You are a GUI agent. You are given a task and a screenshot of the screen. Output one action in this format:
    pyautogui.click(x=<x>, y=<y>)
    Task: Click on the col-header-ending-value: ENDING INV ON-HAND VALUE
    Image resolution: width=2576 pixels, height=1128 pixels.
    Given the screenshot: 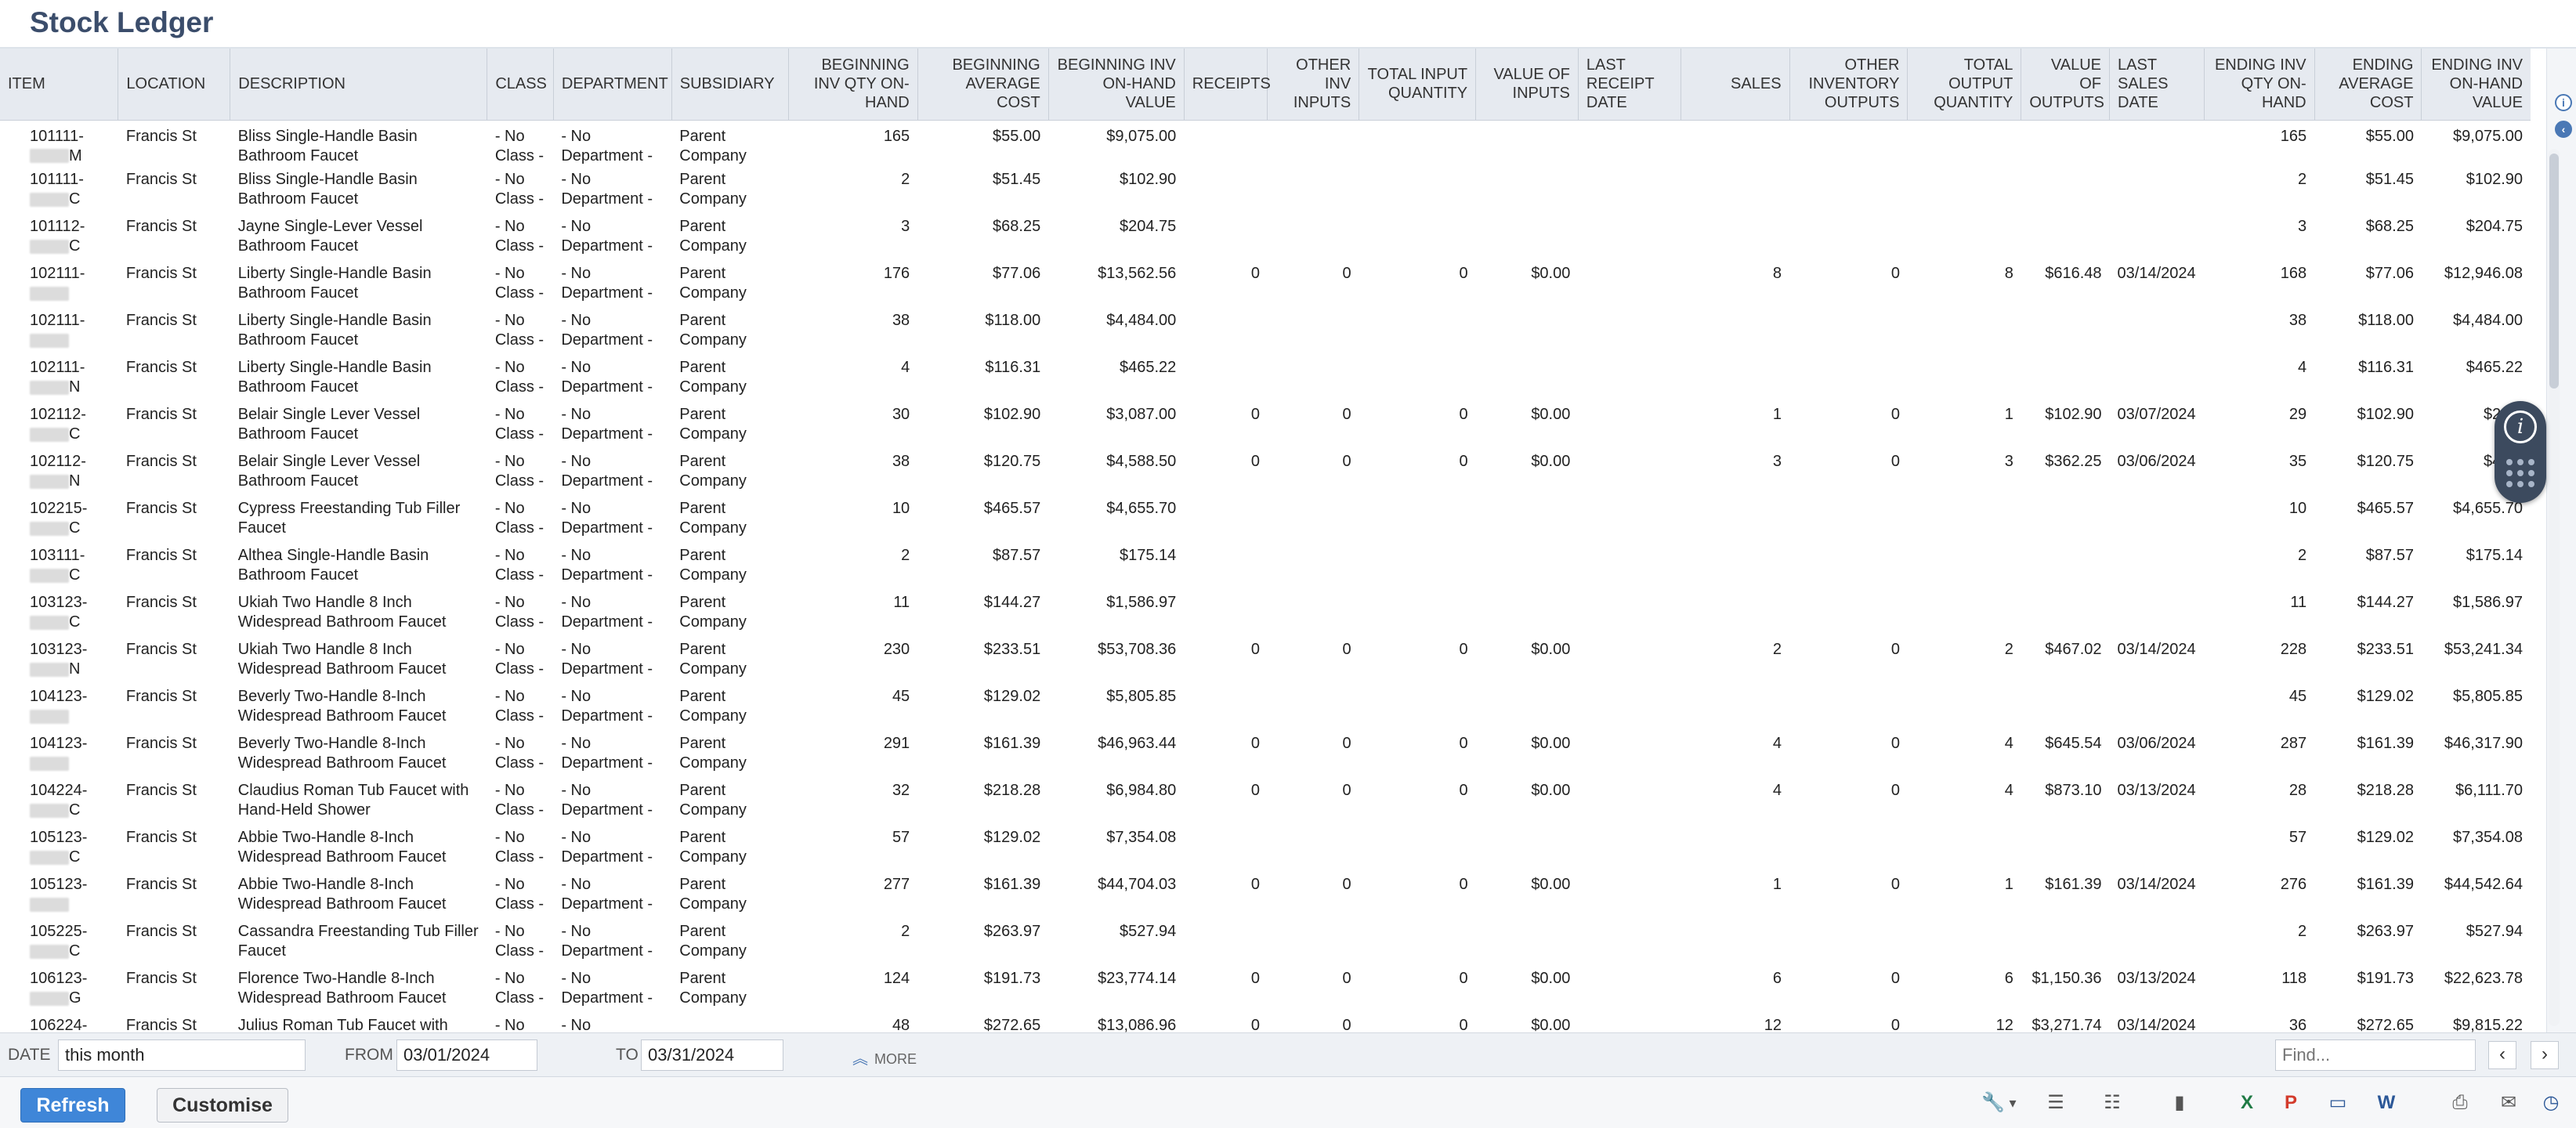 What is the action you would take?
    pyautogui.click(x=2476, y=85)
    